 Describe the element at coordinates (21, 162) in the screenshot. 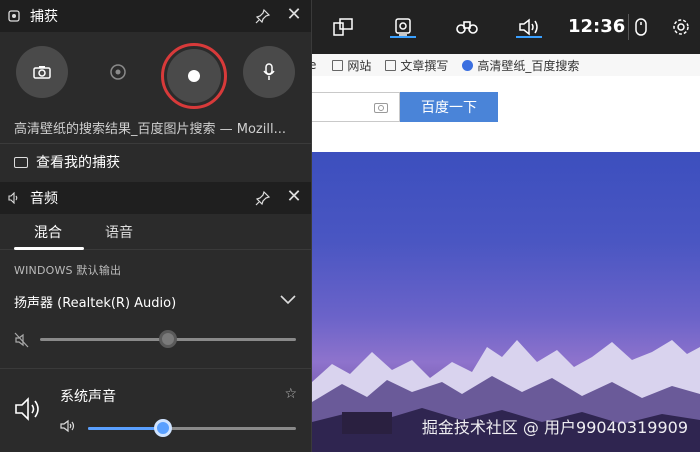

I see `gallery-icon` at that location.